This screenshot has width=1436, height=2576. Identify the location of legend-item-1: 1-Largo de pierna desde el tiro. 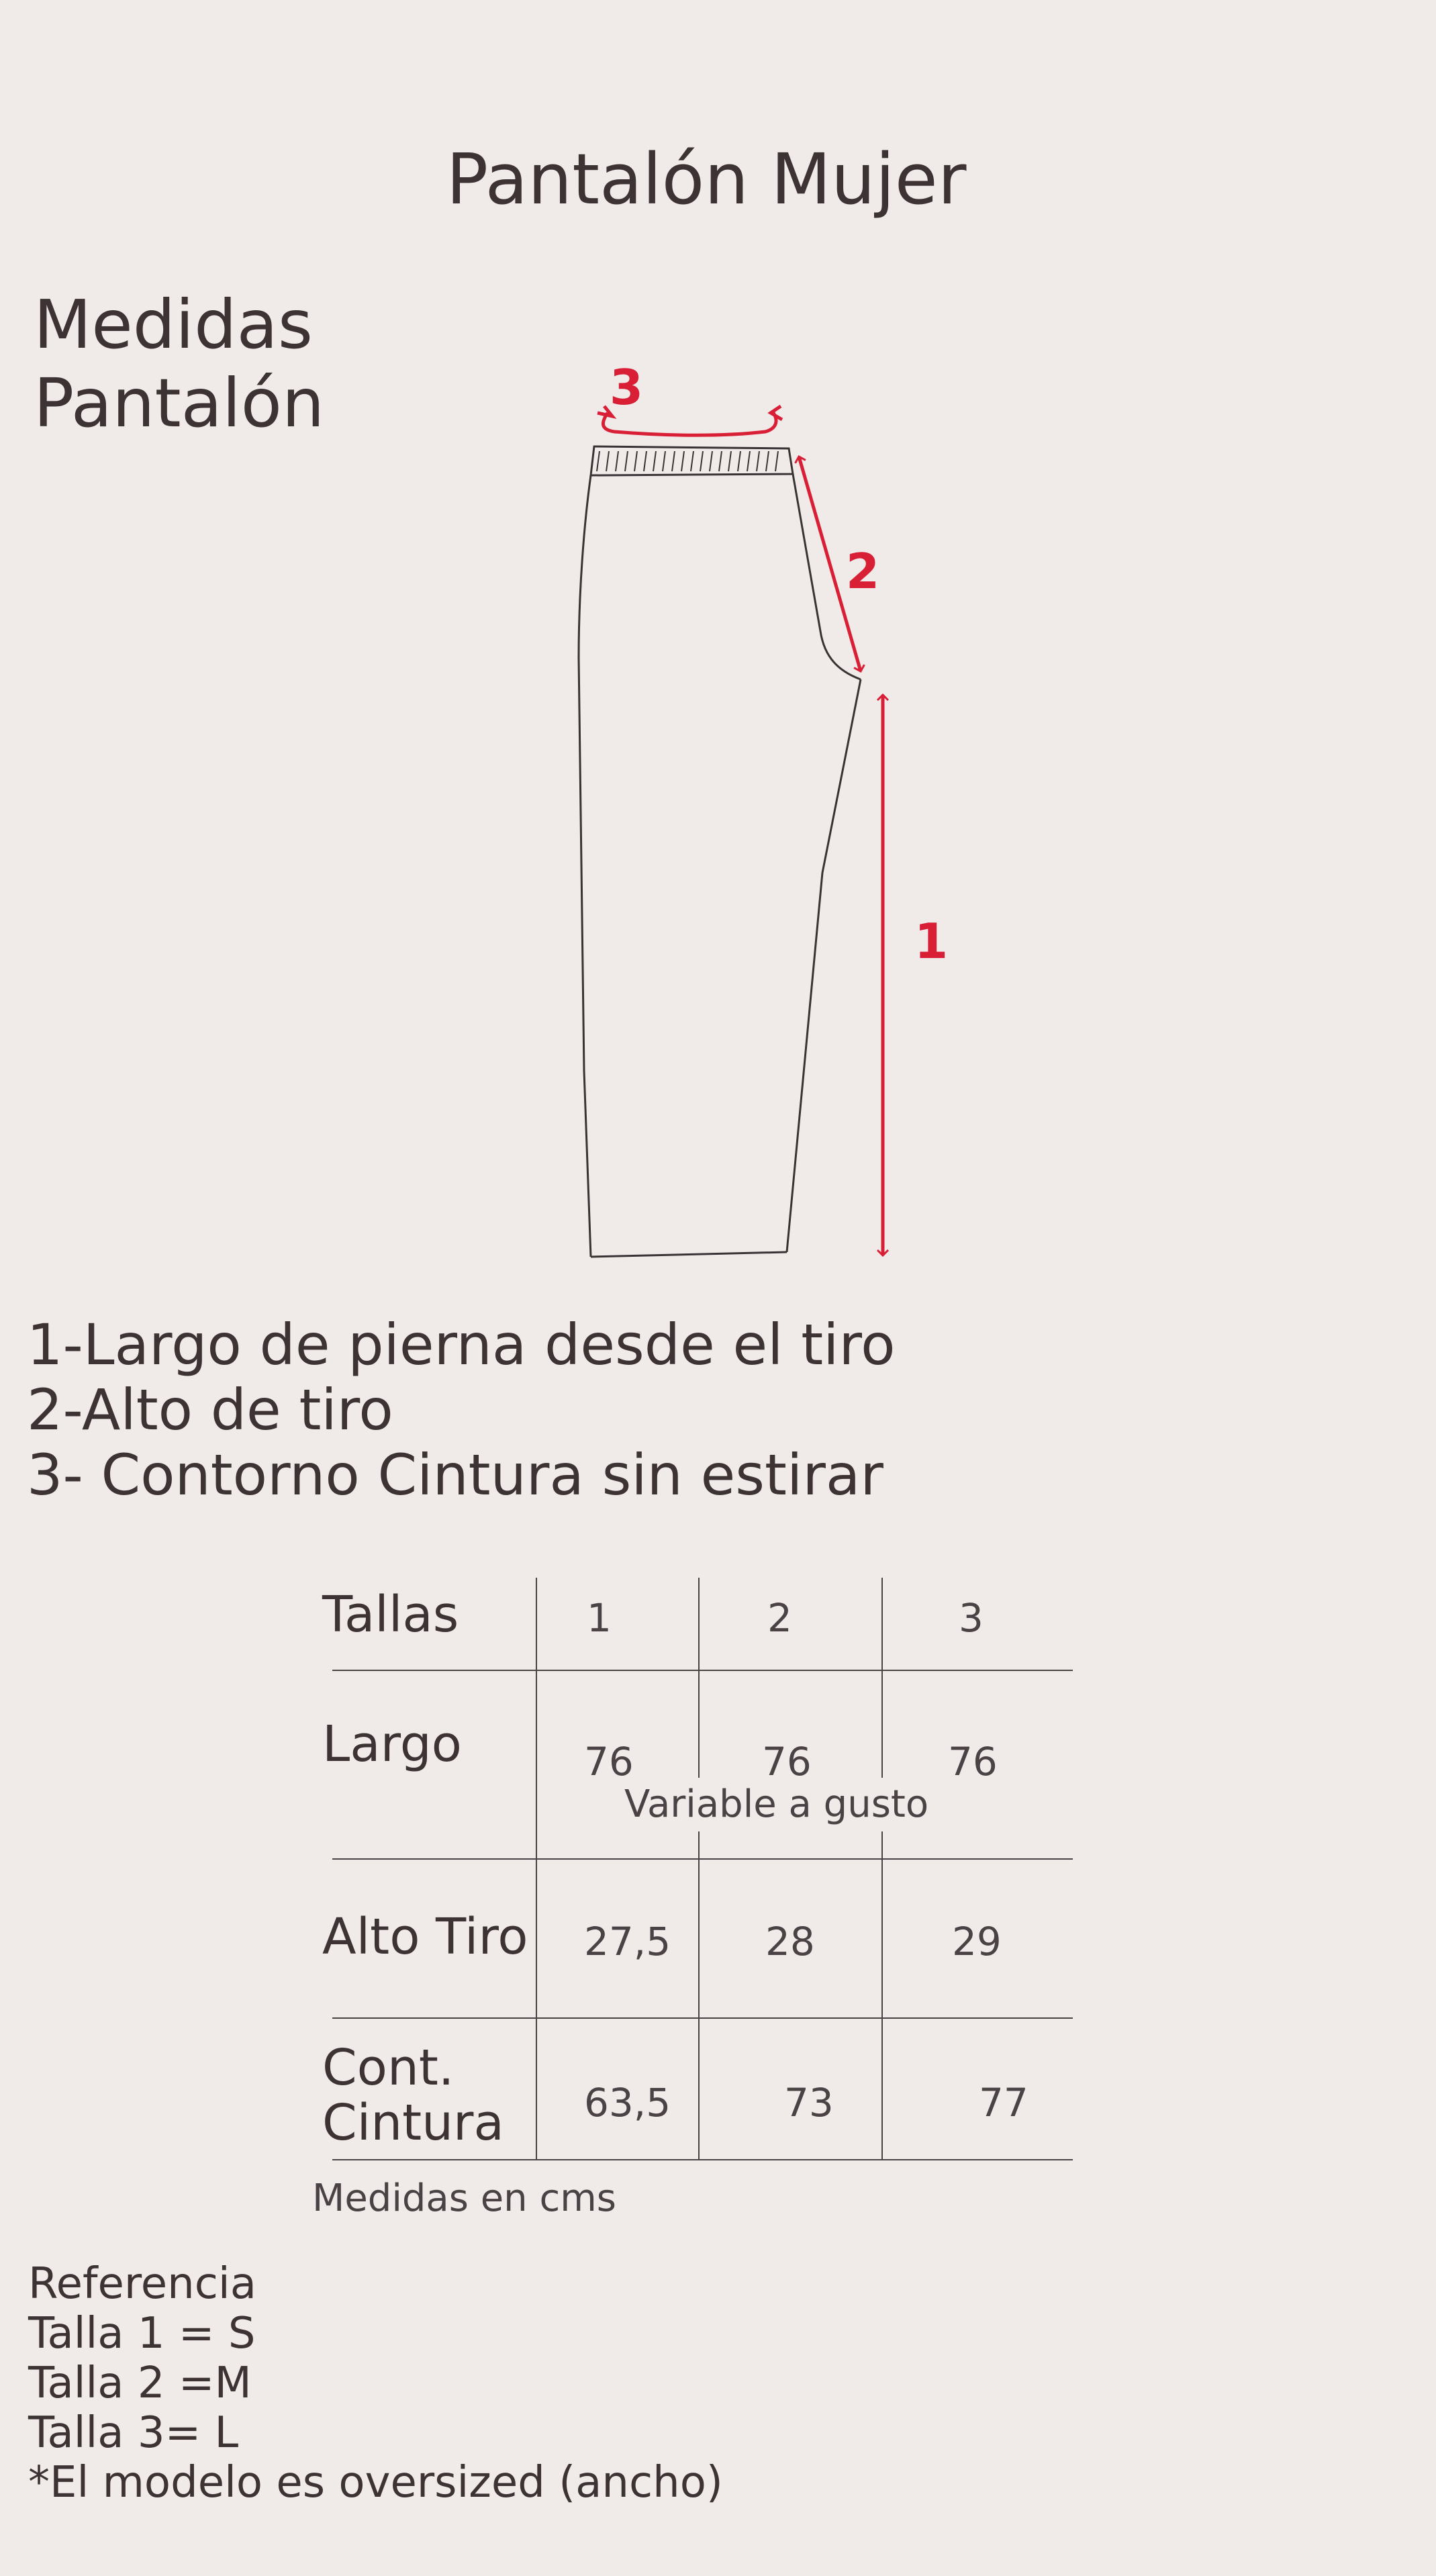
(461, 1345).